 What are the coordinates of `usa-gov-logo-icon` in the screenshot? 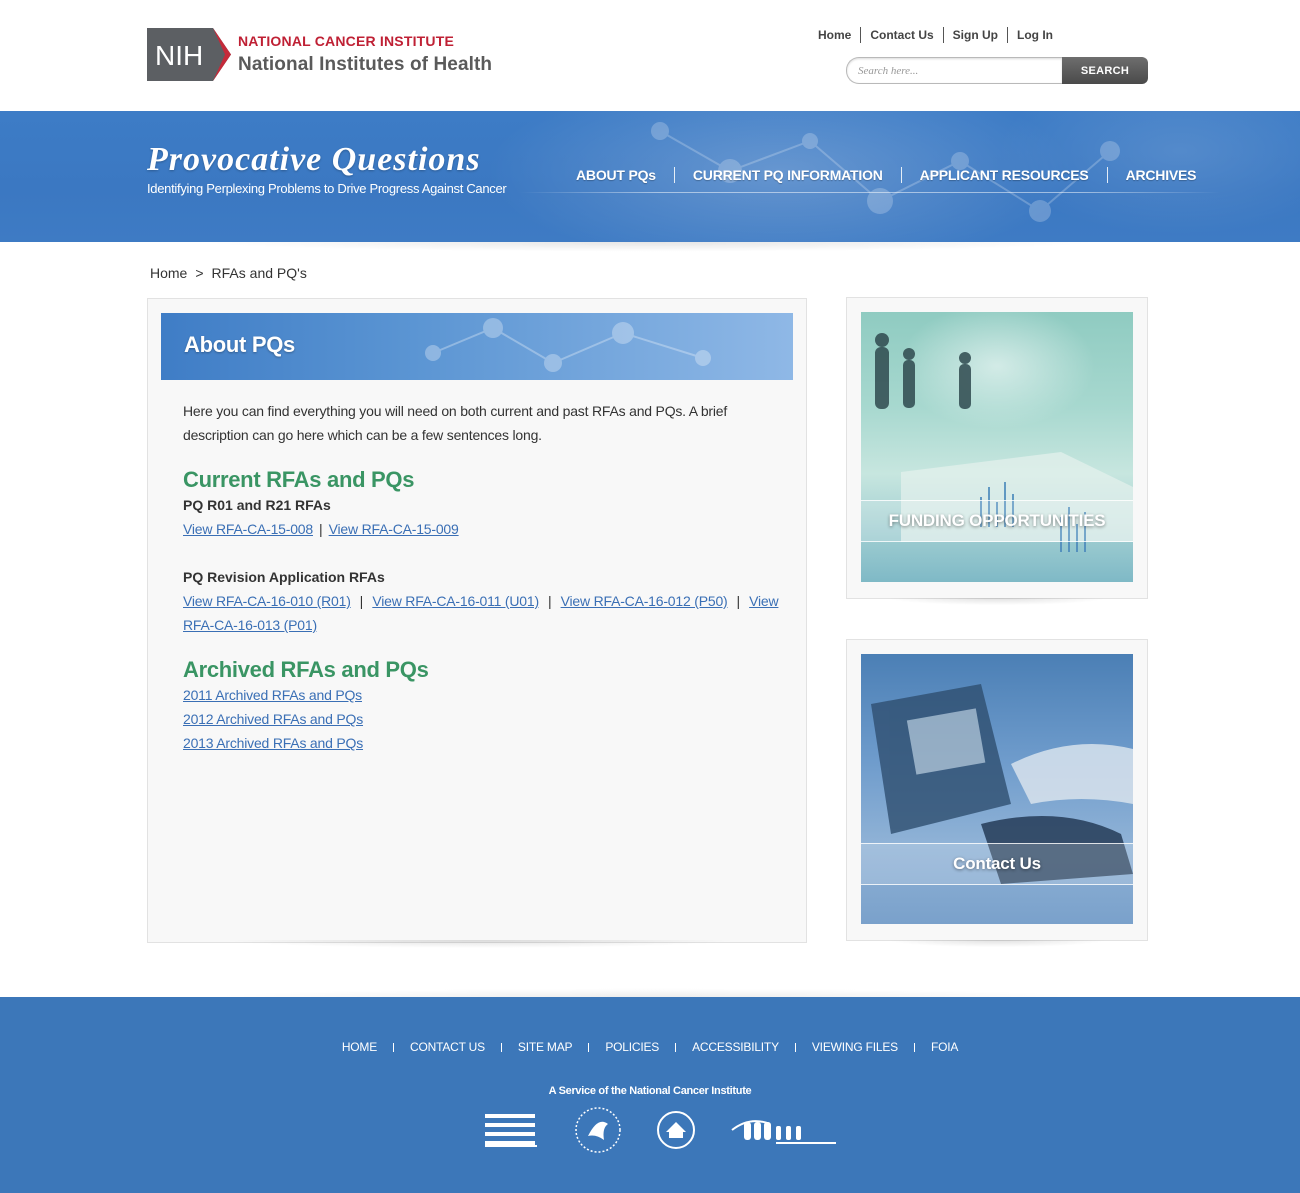 It's located at (784, 1132).